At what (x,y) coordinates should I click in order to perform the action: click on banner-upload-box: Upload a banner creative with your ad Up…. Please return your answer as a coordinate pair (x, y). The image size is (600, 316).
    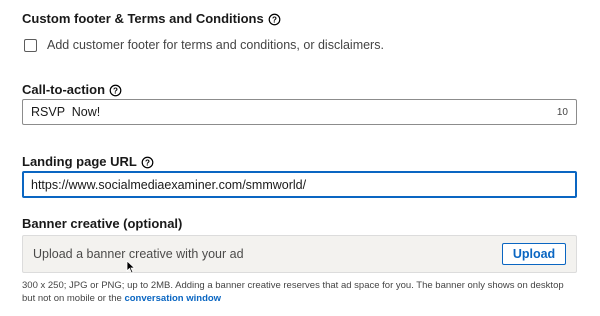
    Looking at the image, I should click on (299, 254).